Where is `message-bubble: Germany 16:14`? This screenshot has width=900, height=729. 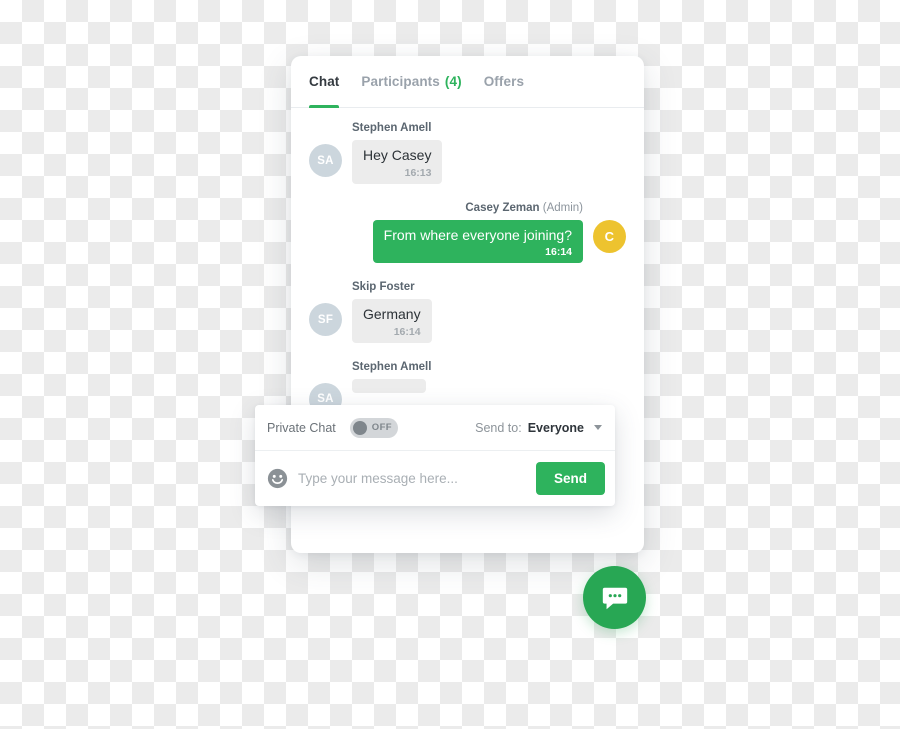
message-bubble: Germany 16:14 is located at coordinates (392, 321).